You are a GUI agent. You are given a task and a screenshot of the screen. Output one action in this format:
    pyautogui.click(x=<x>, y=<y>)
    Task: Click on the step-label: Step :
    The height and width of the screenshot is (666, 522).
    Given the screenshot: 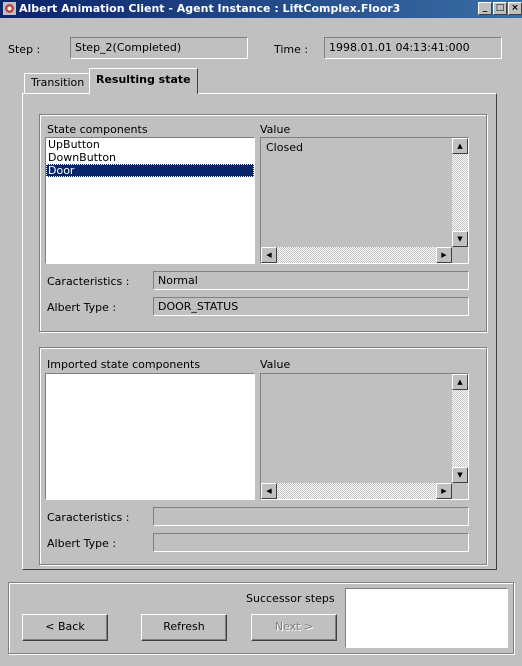 What is the action you would take?
    pyautogui.click(x=24, y=49)
    